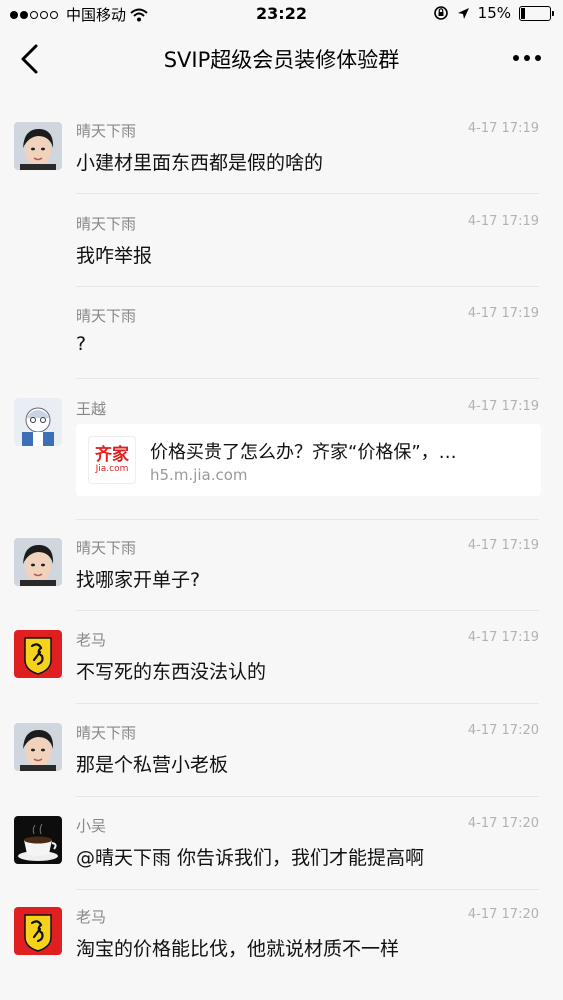 This screenshot has width=563, height=1000. I want to click on back-icon, so click(31, 59).